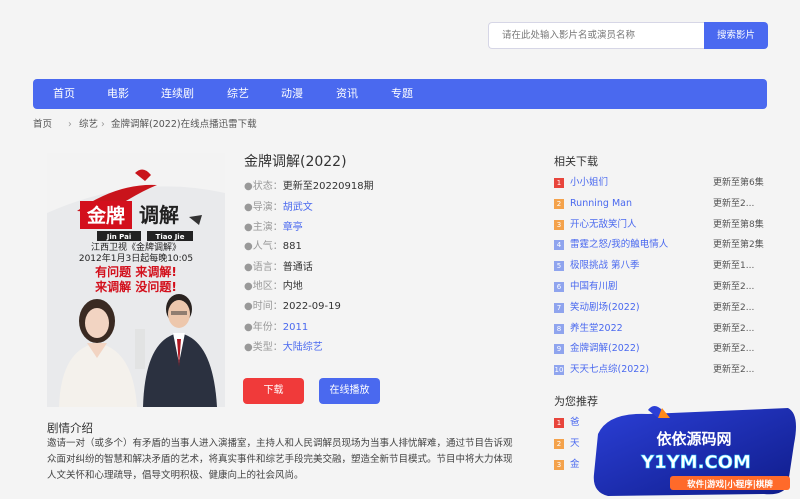 The height and width of the screenshot is (499, 800). What do you see at coordinates (303, 347) in the screenshot?
I see `type-link: 大陆综艺` at bounding box center [303, 347].